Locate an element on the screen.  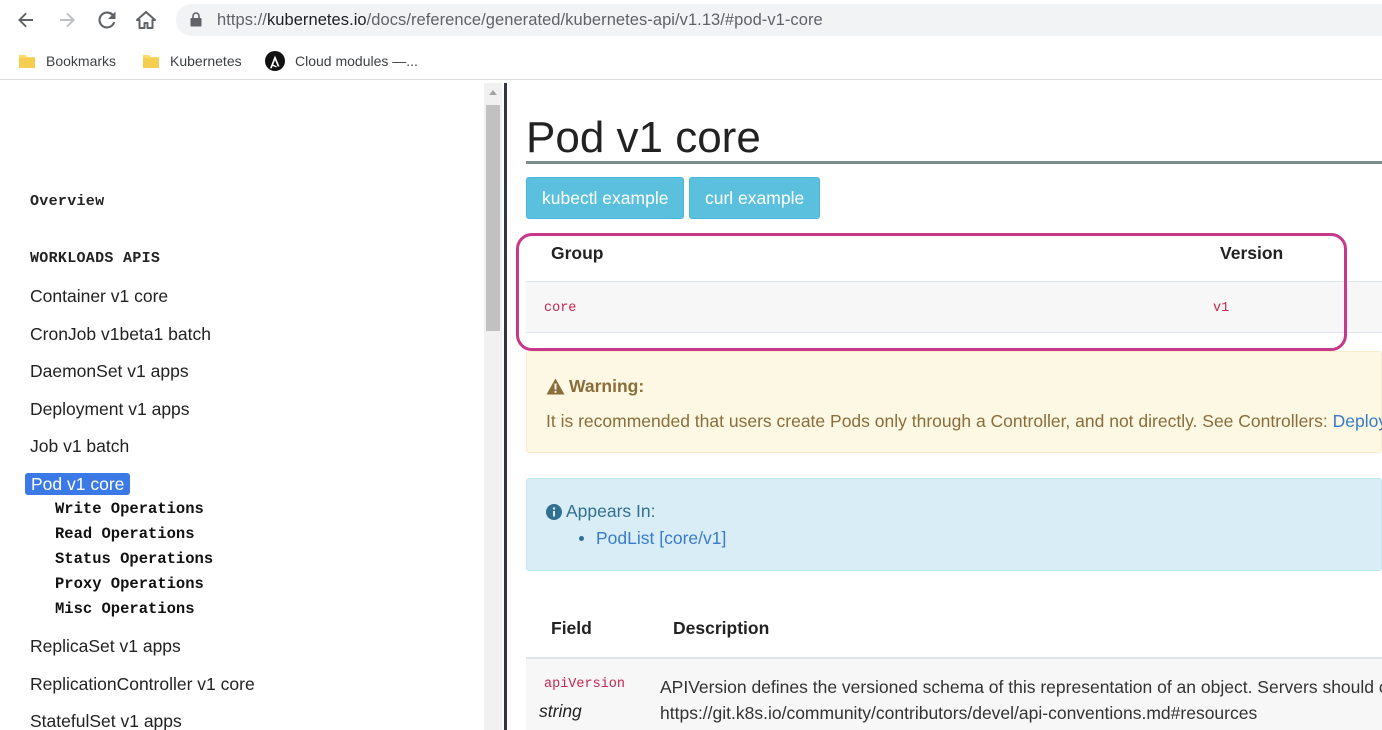
warning-triangle-icon is located at coordinates (555, 386).